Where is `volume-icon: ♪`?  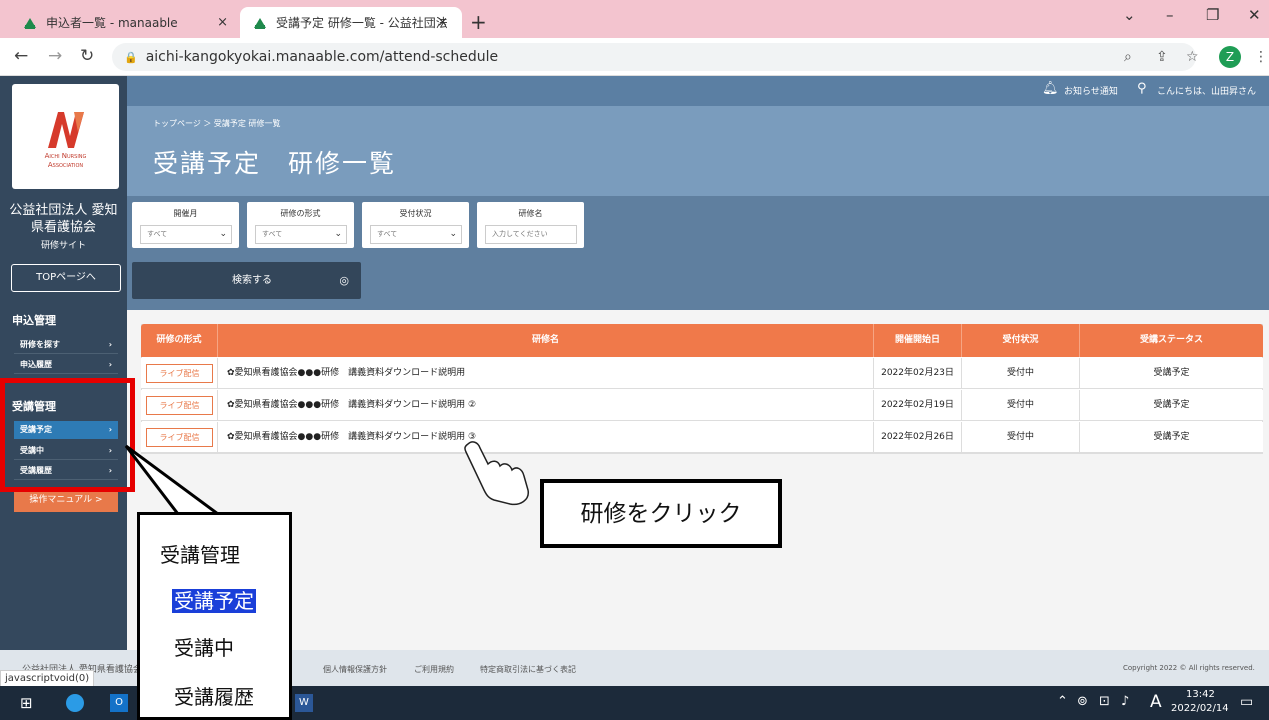
volume-icon: ♪ is located at coordinates (1125, 701).